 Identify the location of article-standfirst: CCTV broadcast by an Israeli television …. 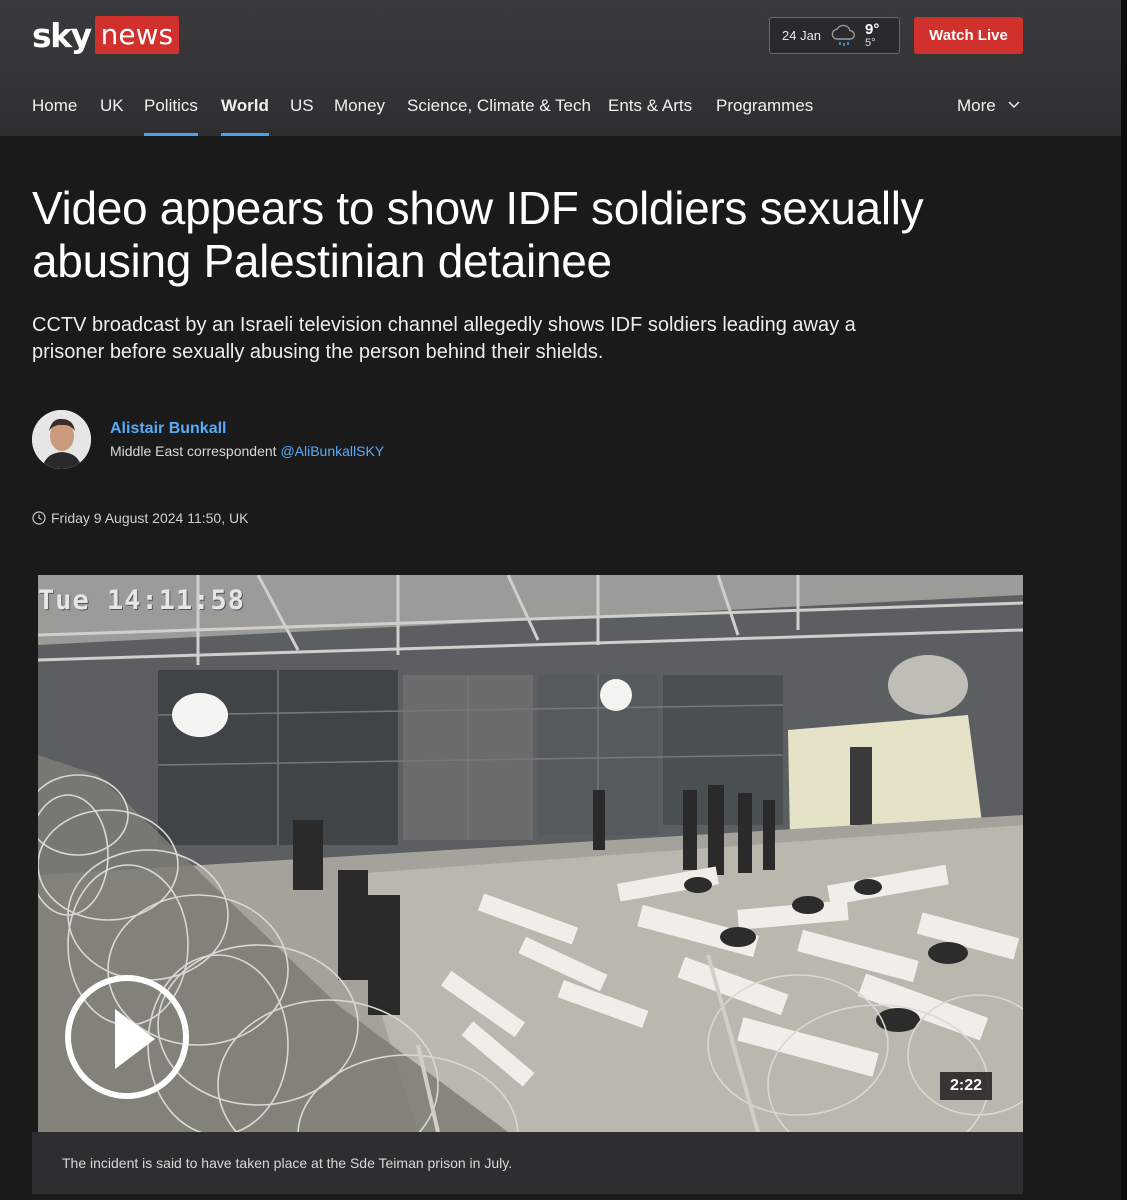
(444, 338).